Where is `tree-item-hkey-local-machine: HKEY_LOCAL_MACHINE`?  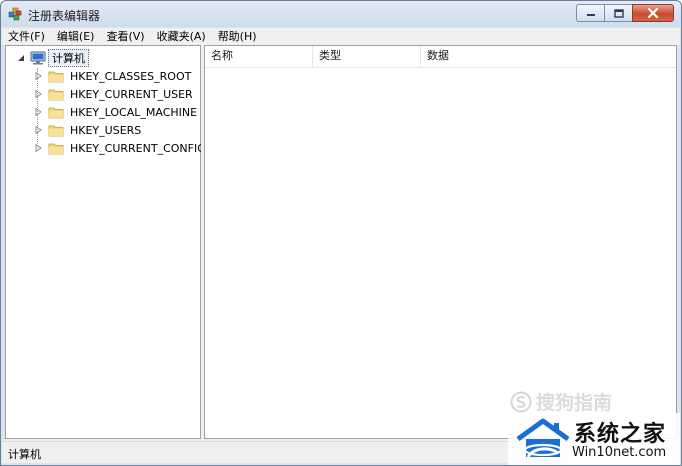 tree-item-hkey-local-machine: HKEY_LOCAL_MACHINE is located at coordinates (116, 112).